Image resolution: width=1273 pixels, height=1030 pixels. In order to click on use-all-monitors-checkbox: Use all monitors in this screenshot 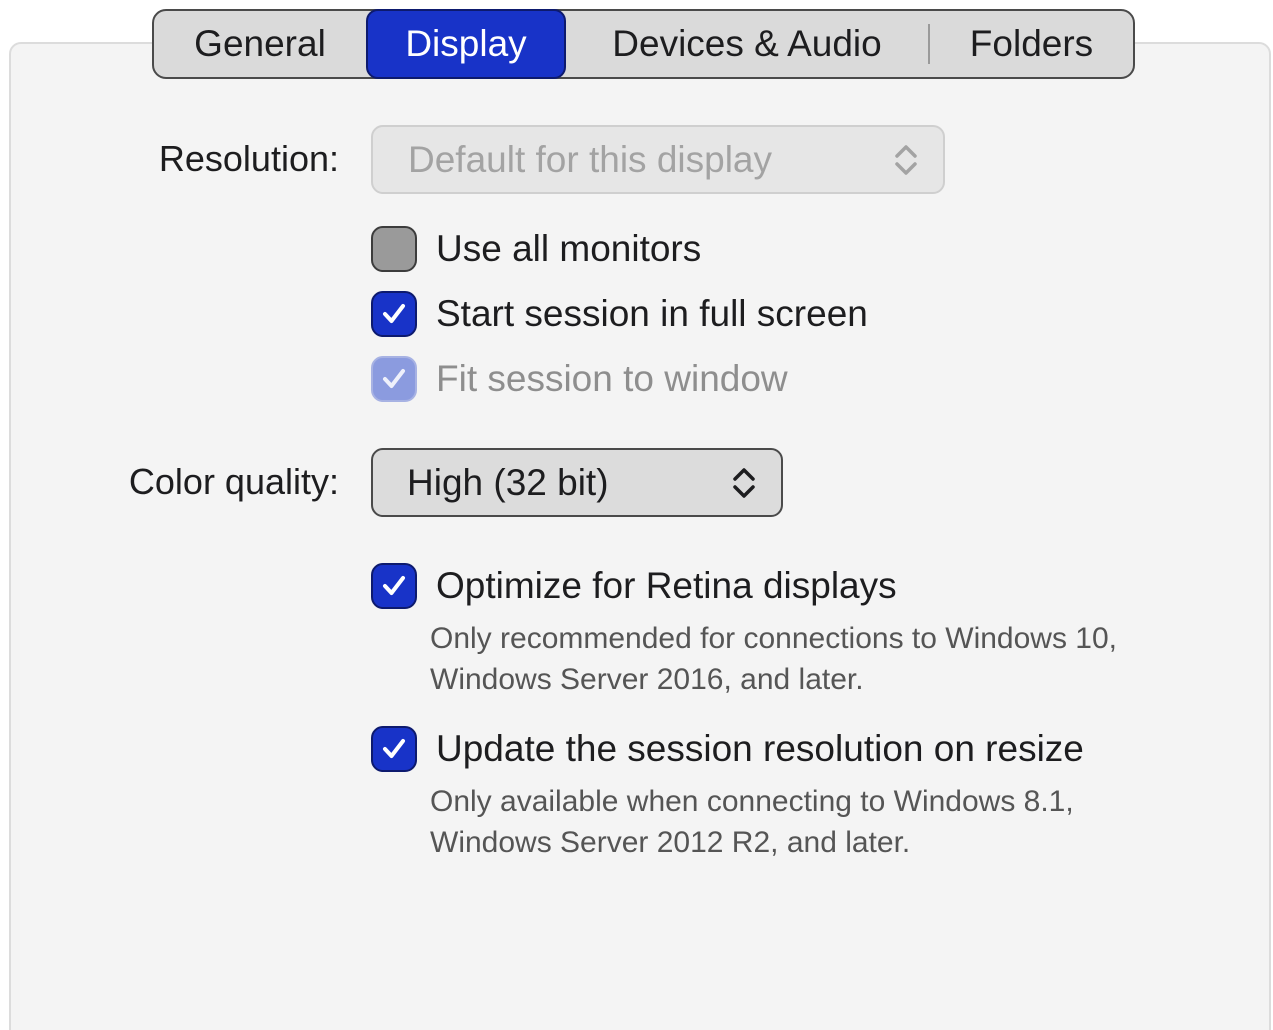, I will do `click(536, 249)`.